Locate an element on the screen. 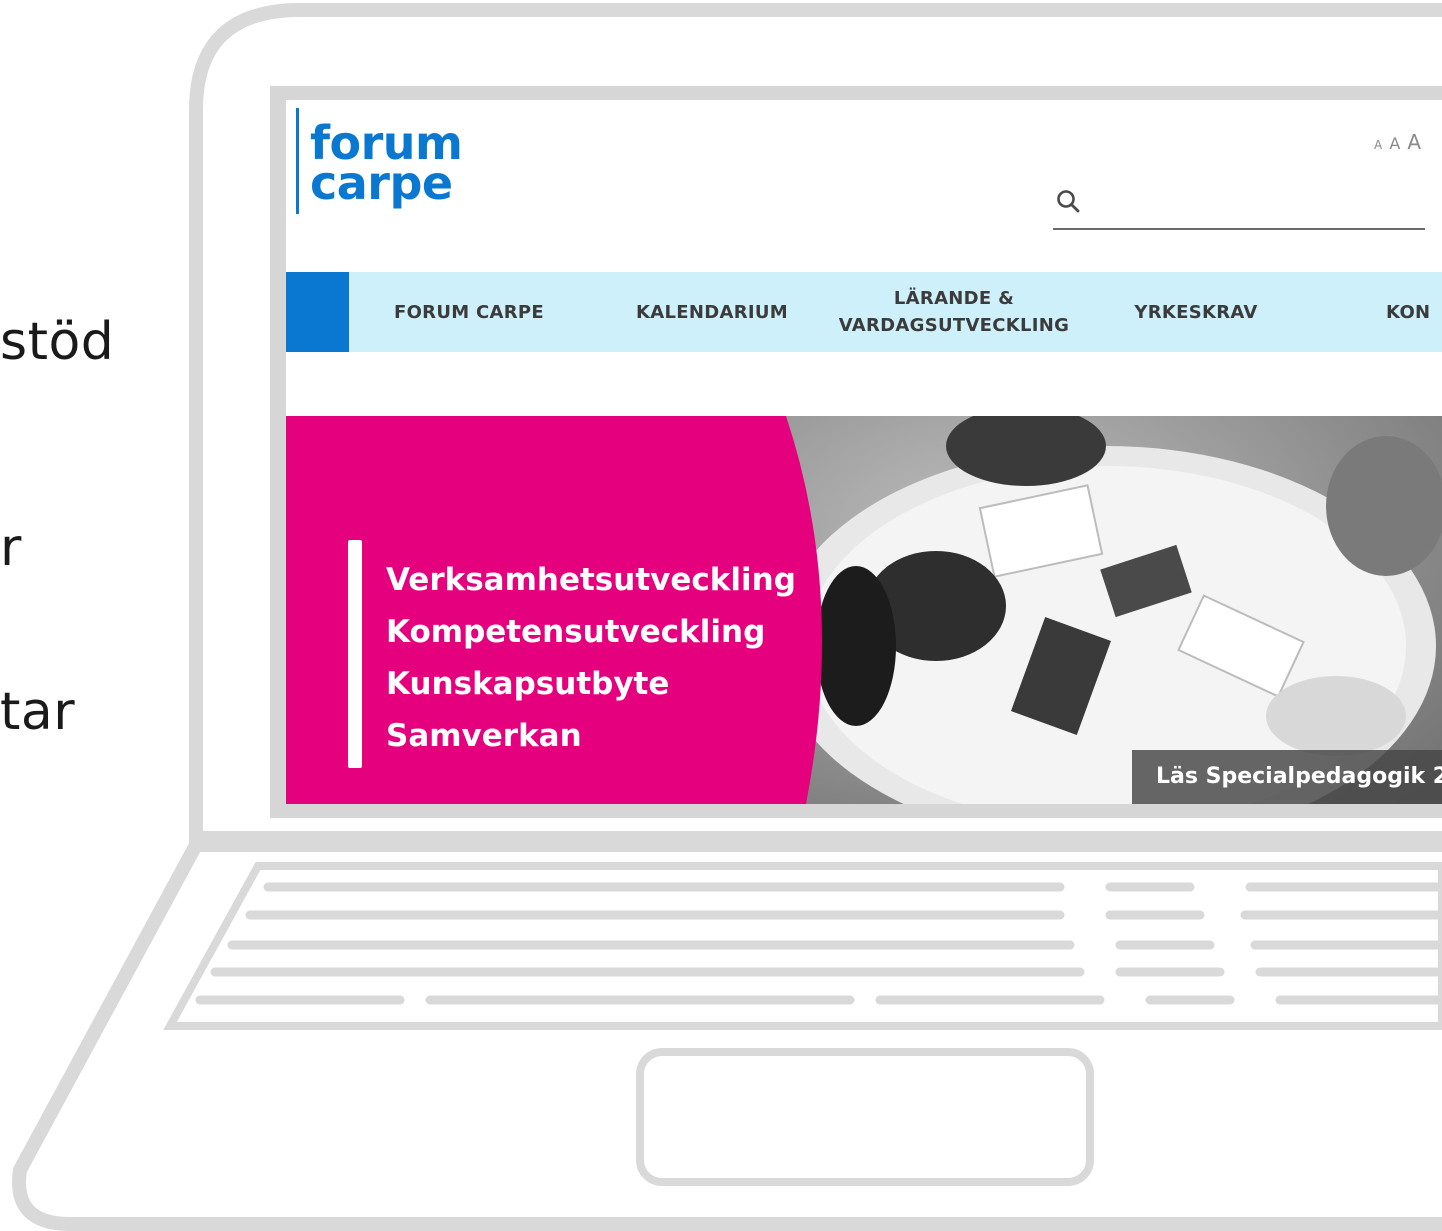  hero-line-1: Verksamhetsutveckling is located at coordinates (591, 580).